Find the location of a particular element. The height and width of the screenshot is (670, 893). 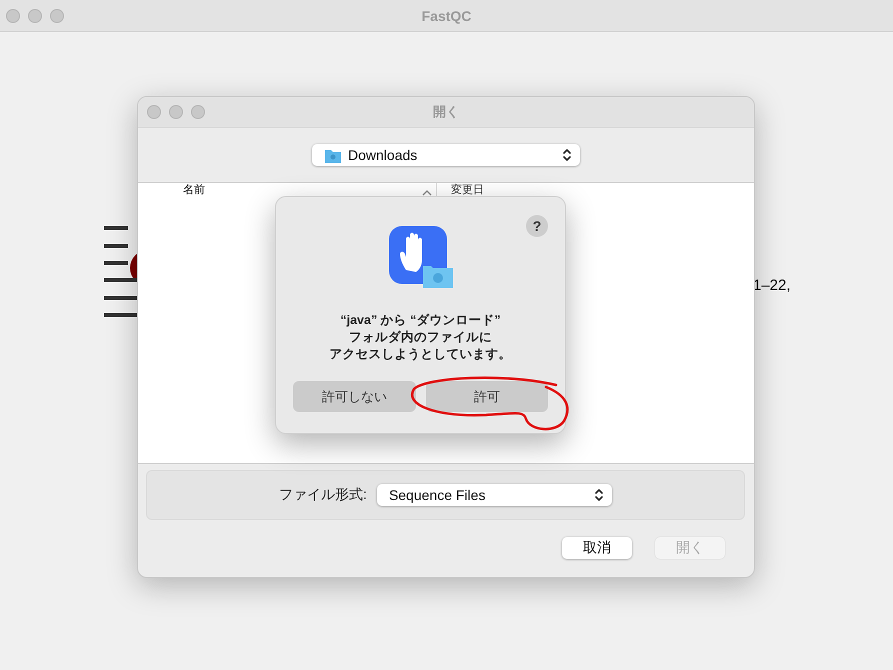

message-line: “java” から “ダウンロード” is located at coordinates (420, 320).